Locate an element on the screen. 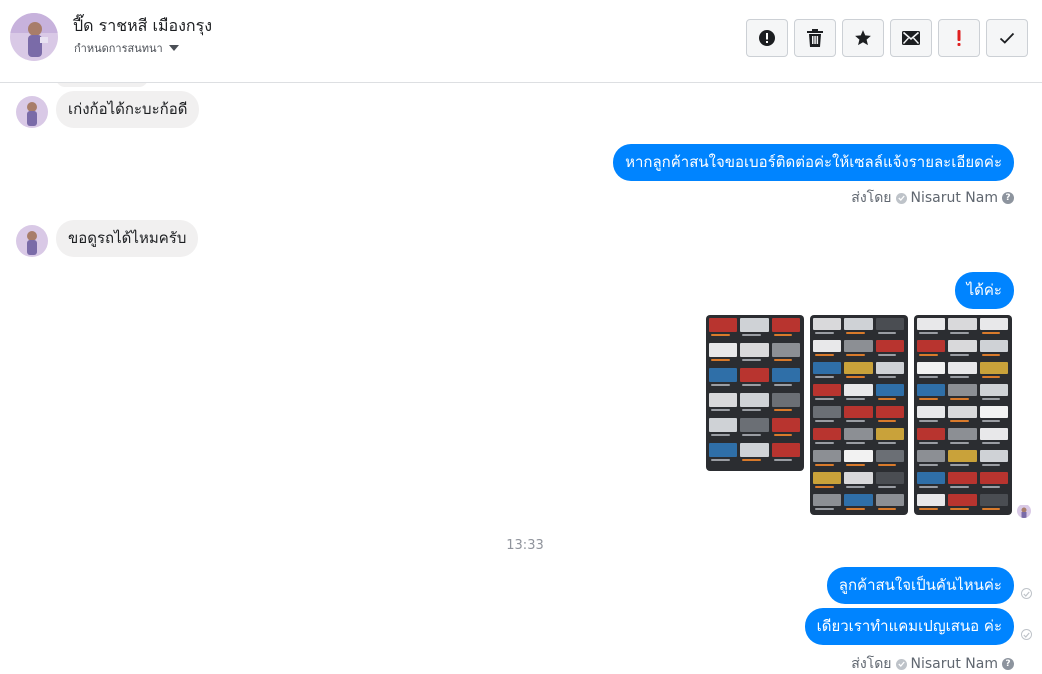 The width and height of the screenshot is (1042, 674). timestamp: 13:33 is located at coordinates (525, 545).